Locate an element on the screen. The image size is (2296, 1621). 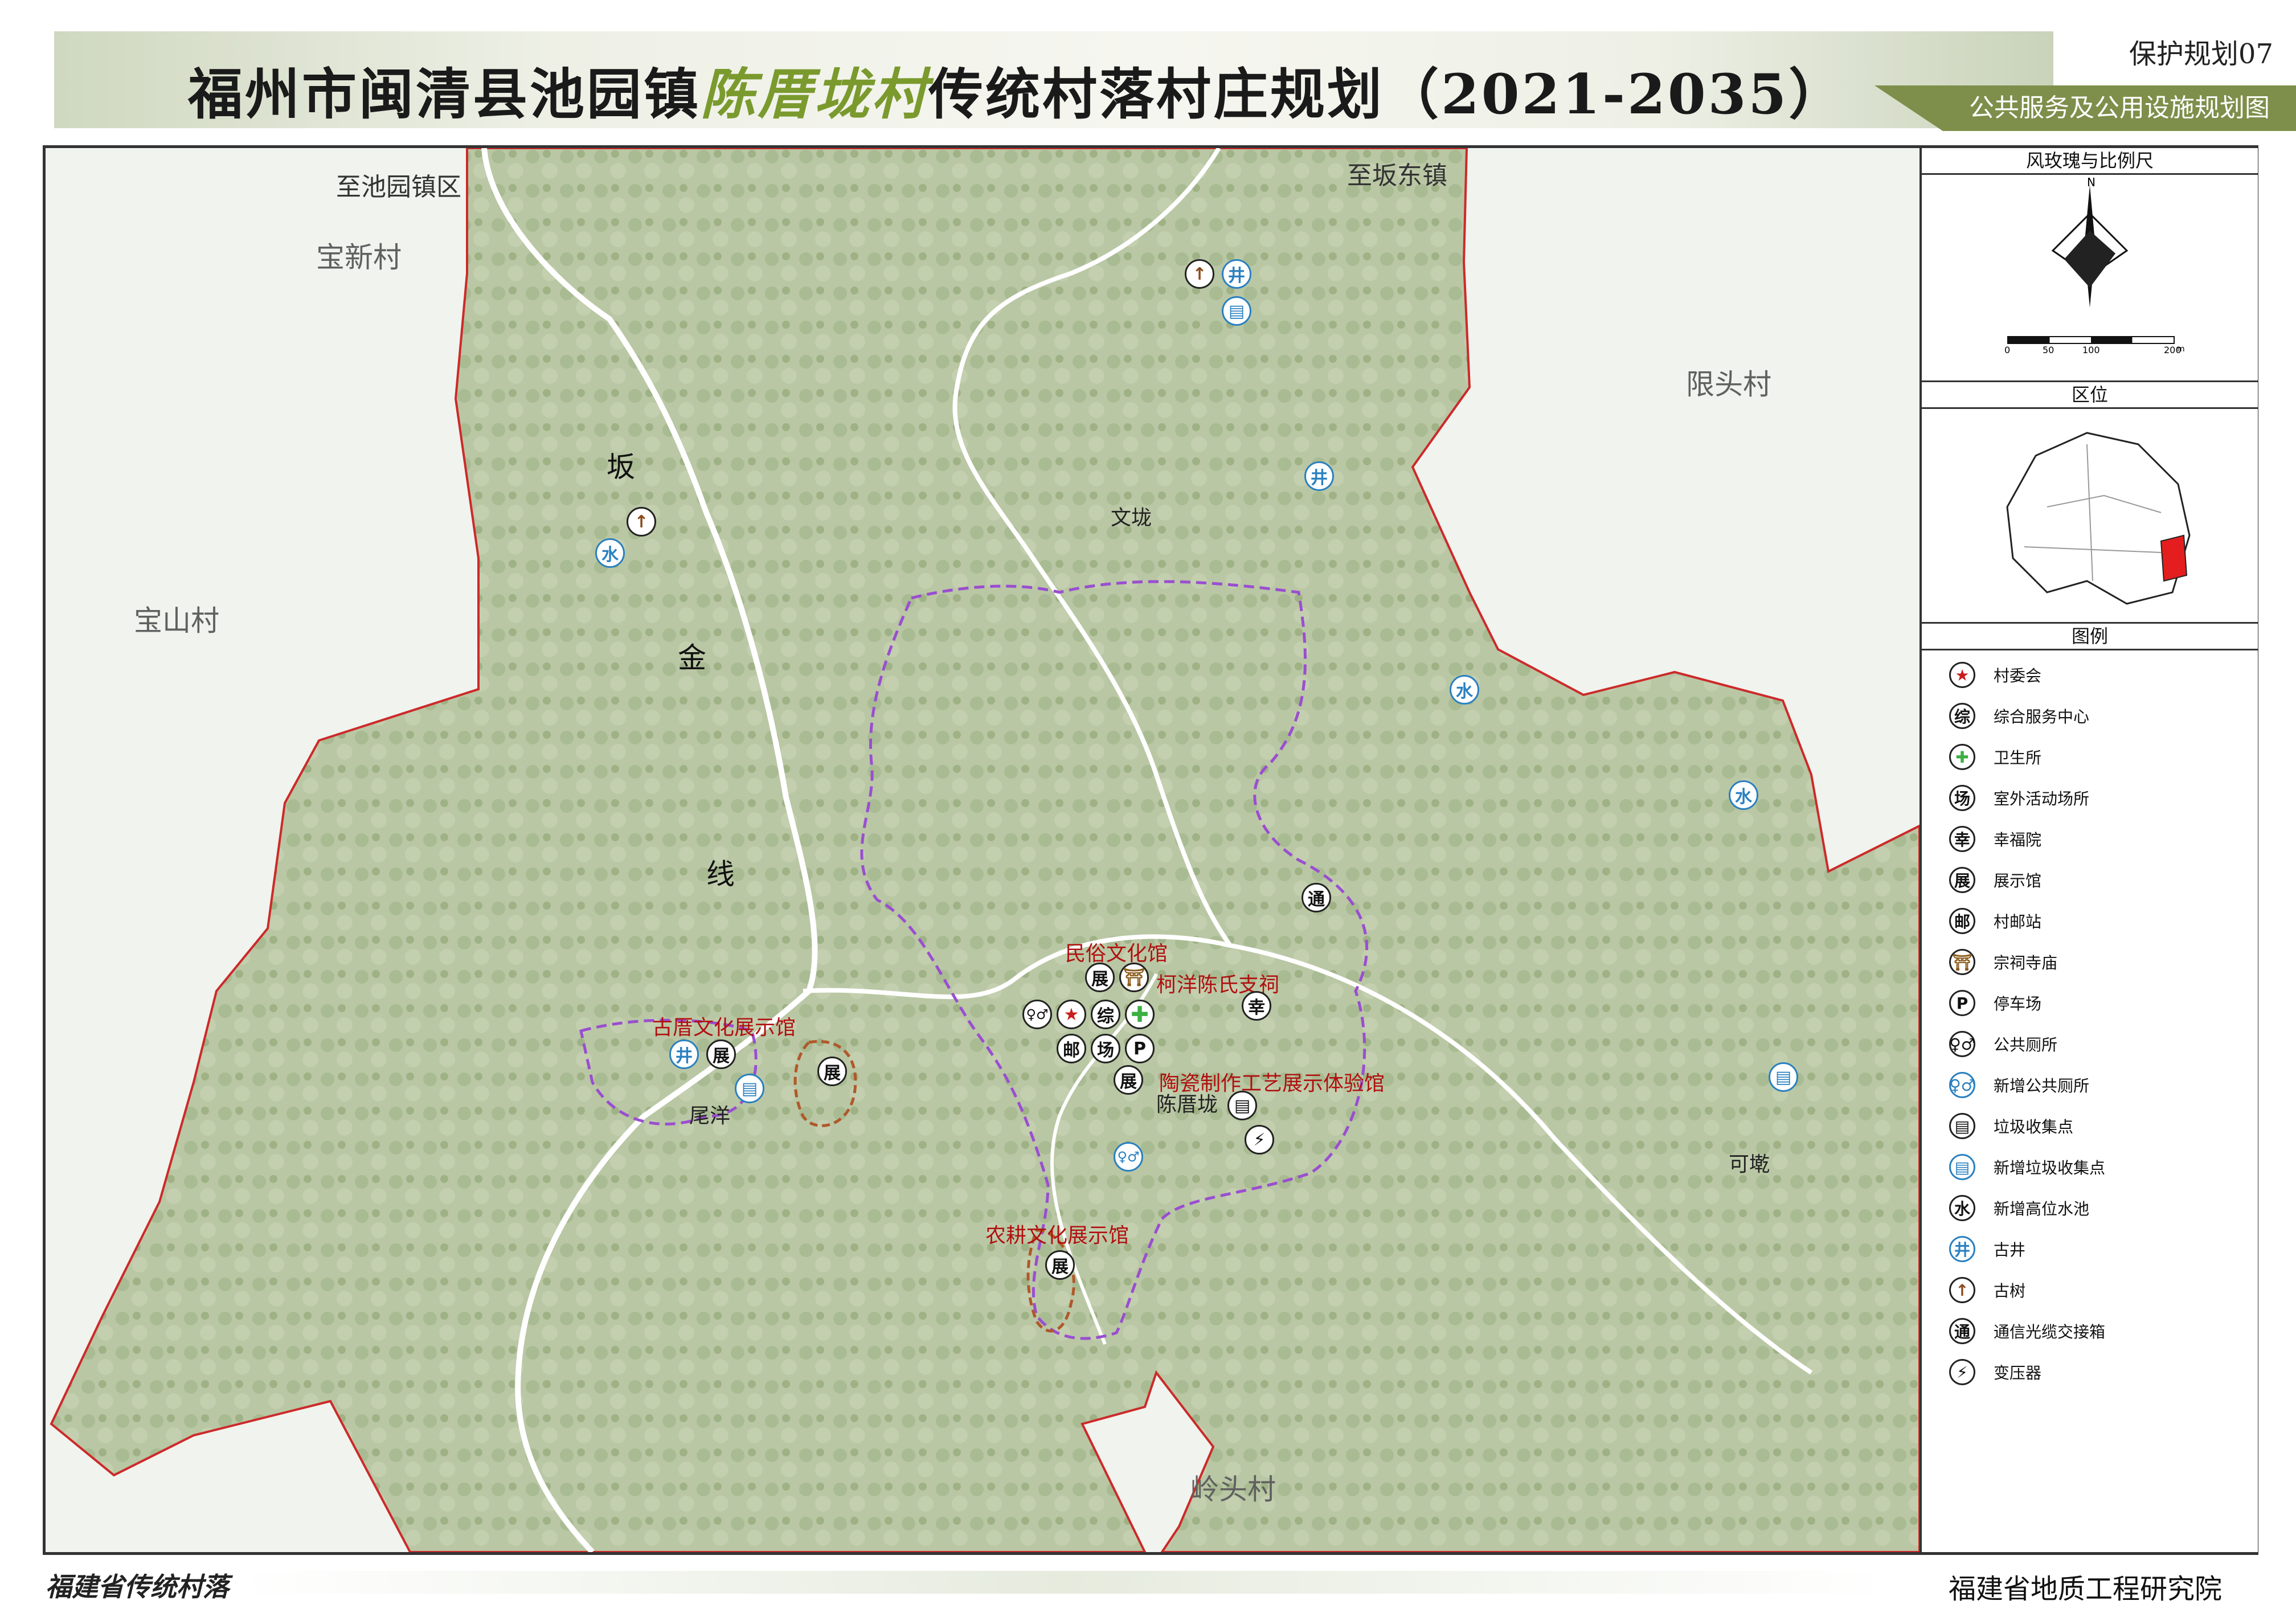
title-part2: 传统村落村庄规划（2021-2035） is located at coordinates (1387, 94).